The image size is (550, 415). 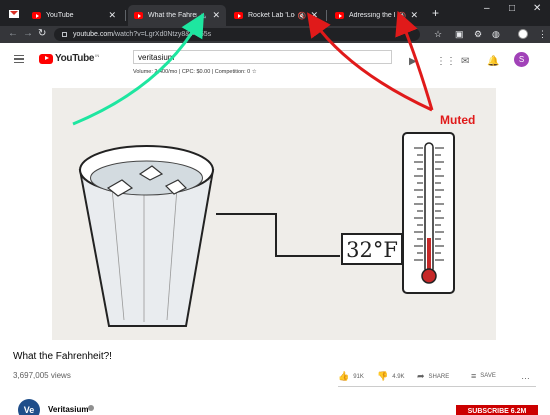 What do you see at coordinates (478, 34) in the screenshot?
I see `extension-icon: ⚙` at bounding box center [478, 34].